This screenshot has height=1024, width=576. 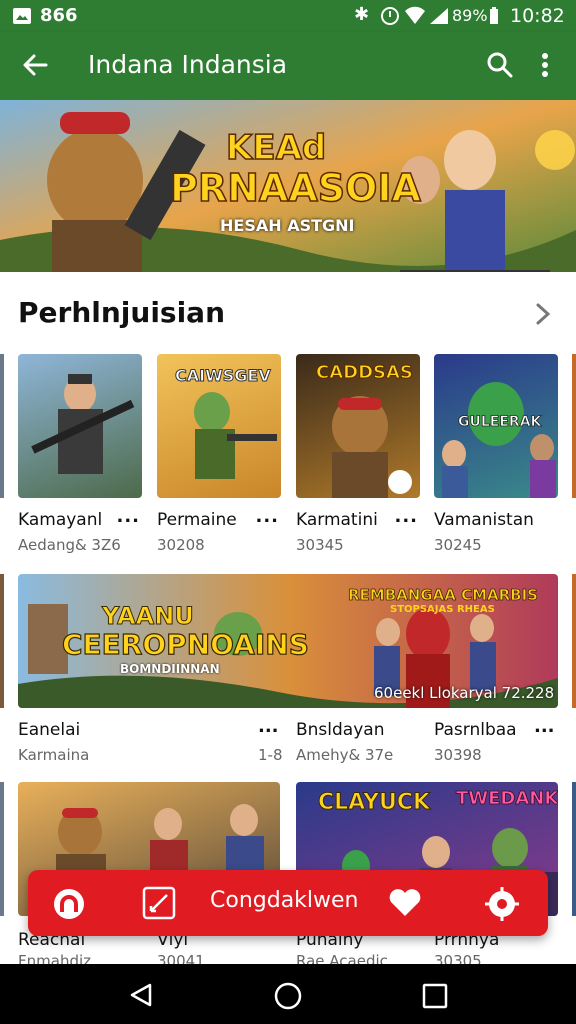 I want to click on banner-left-title-2: CEEROPNOAINS, so click(x=185, y=644).